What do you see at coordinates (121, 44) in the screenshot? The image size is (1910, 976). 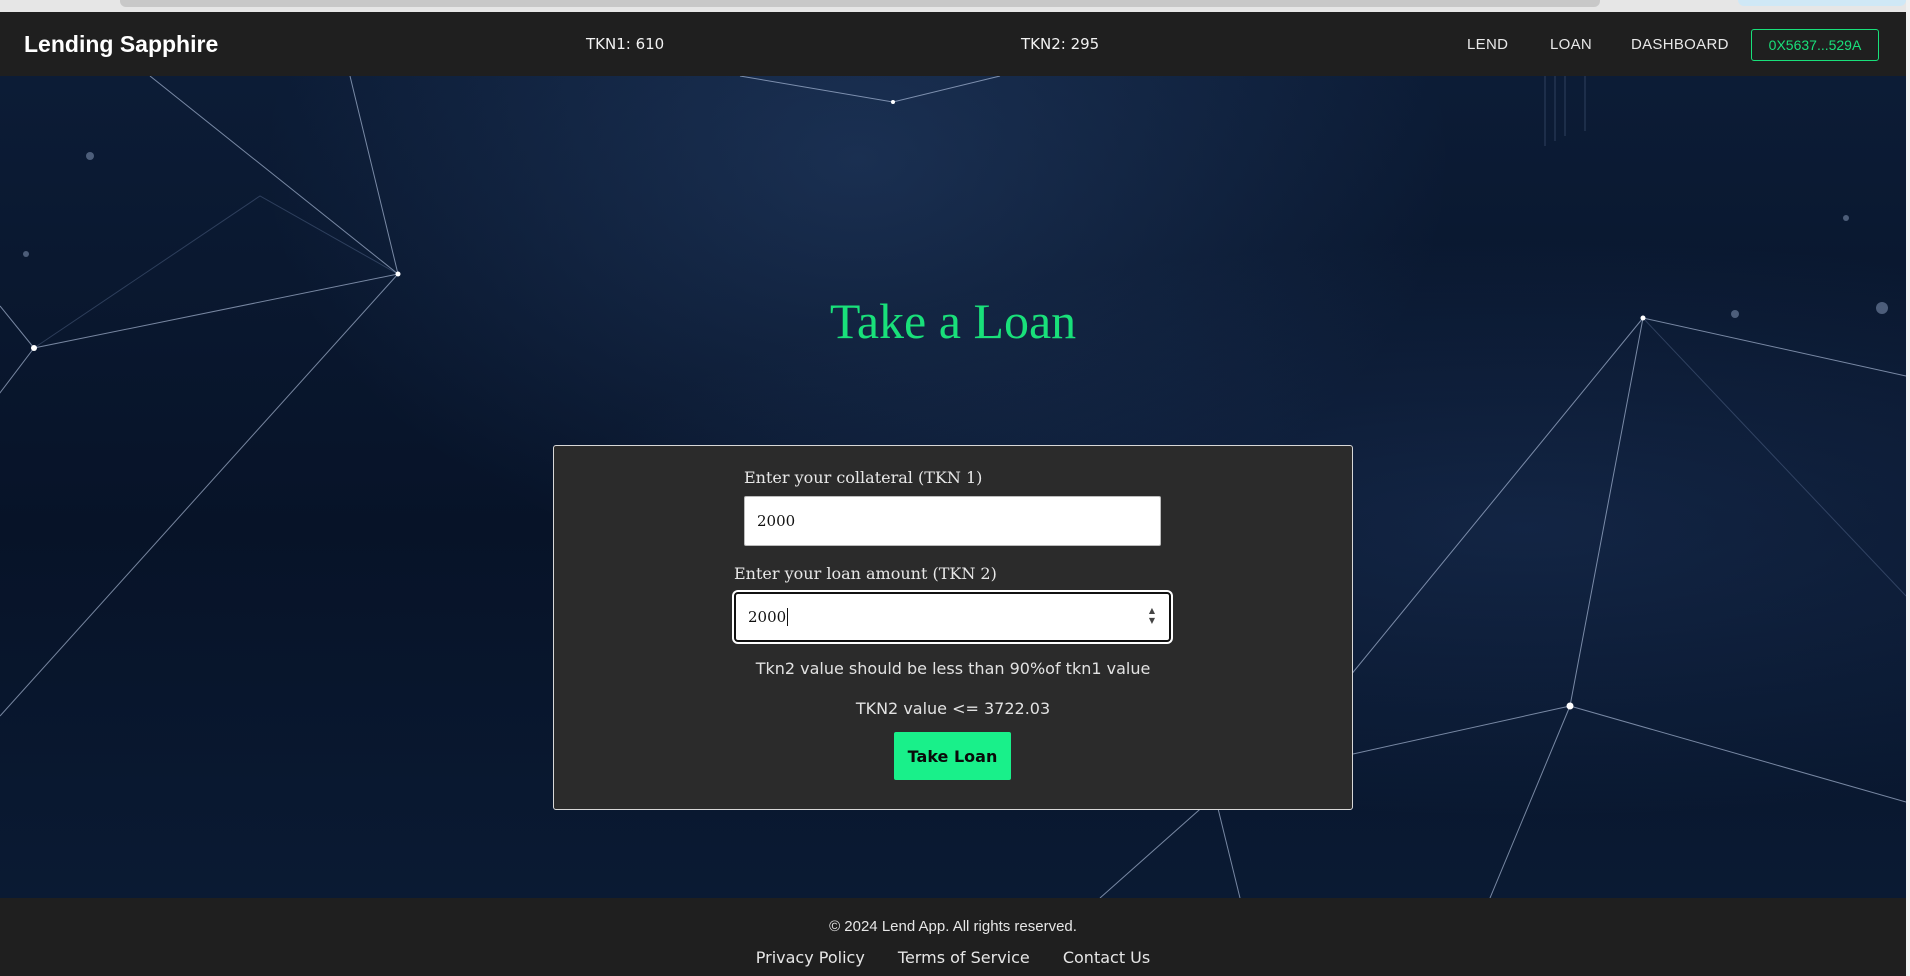 I see `brand-logo-text: Lending Sapphire` at bounding box center [121, 44].